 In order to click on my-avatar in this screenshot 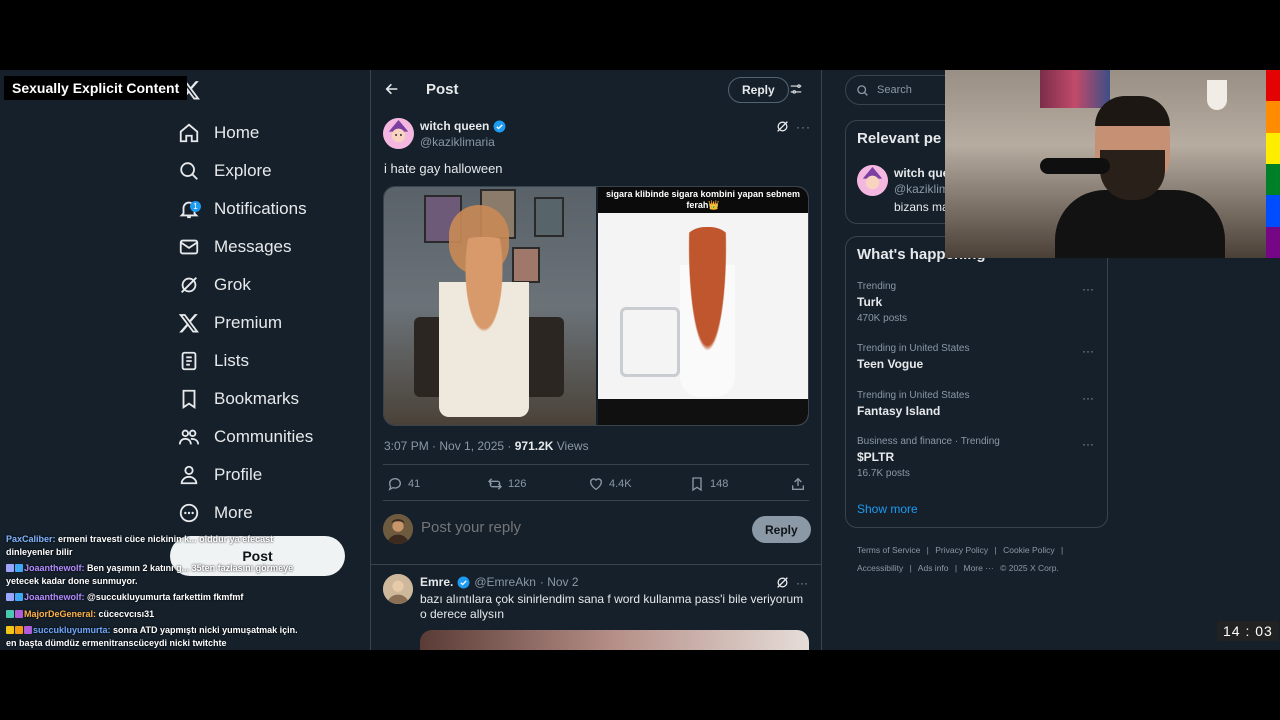, I will do `click(398, 529)`.